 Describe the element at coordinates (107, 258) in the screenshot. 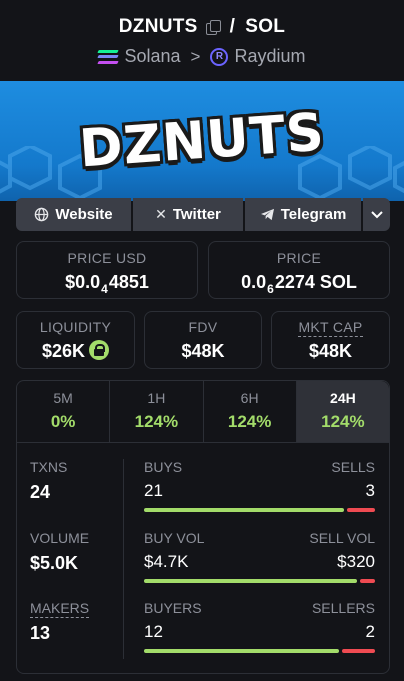

I see `price-usd-label: PRICE USD` at that location.